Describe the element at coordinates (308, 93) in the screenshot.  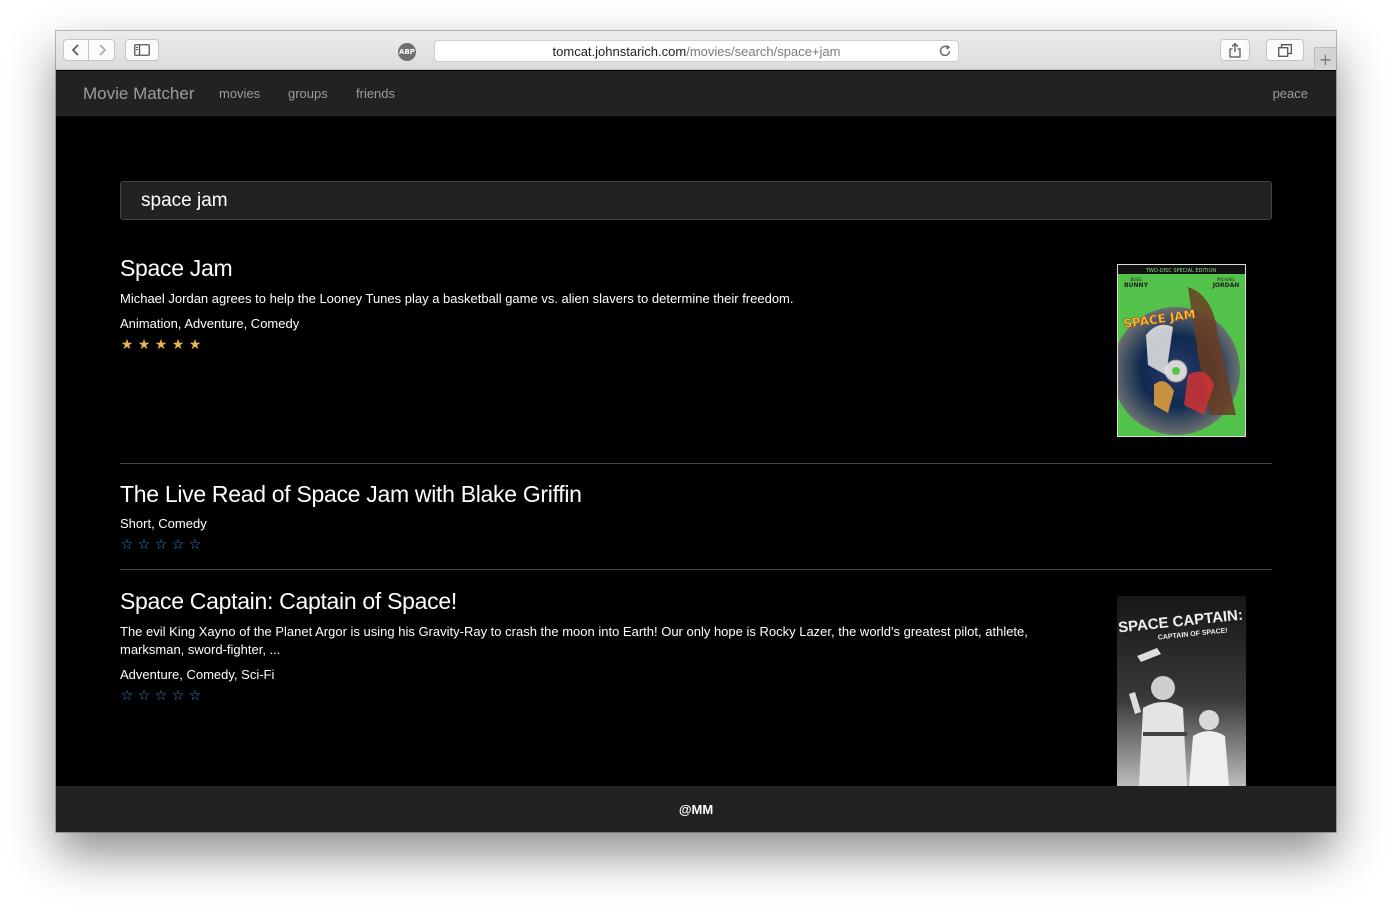
I see `nav-link-groups: groups` at that location.